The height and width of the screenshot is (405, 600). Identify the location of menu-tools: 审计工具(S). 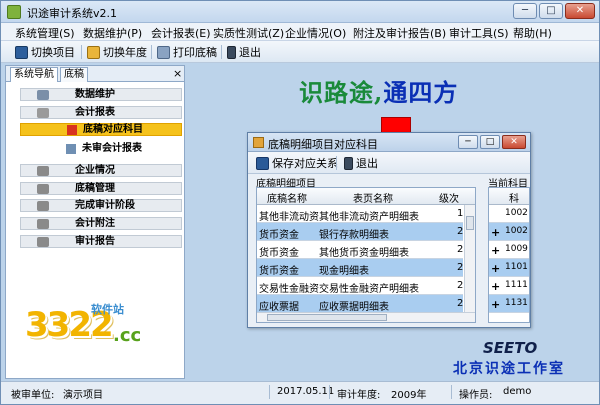
(479, 33).